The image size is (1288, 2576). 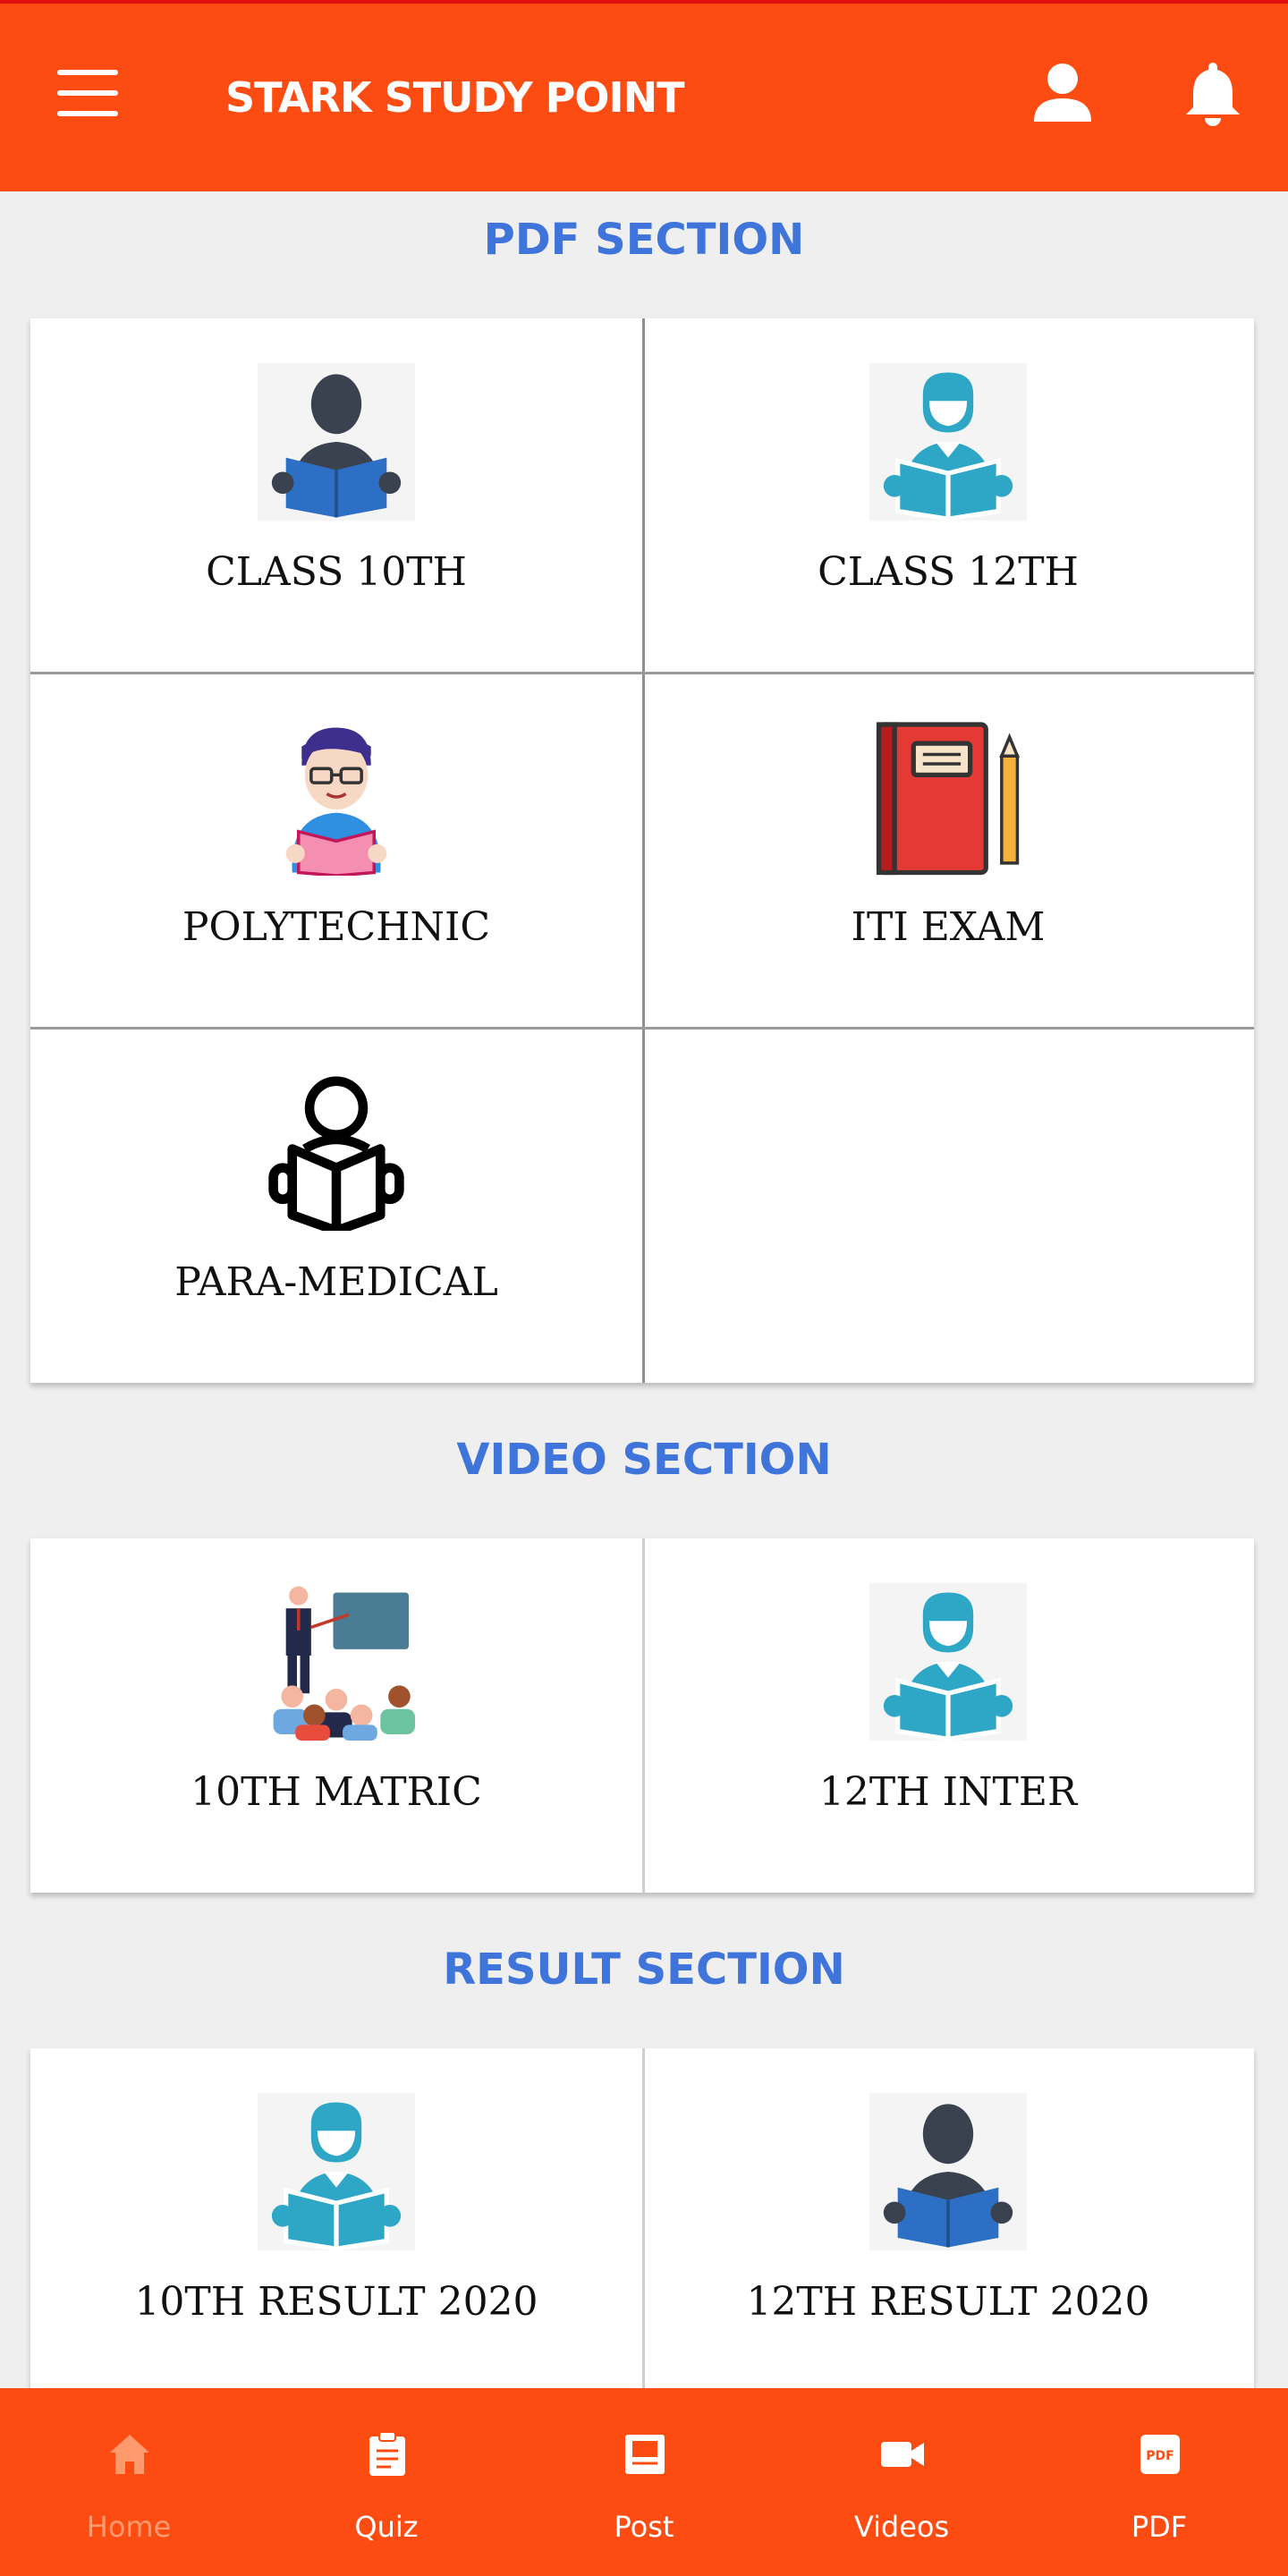 I want to click on video-item-12th-inter: 12TH INTER, so click(x=948, y=1716).